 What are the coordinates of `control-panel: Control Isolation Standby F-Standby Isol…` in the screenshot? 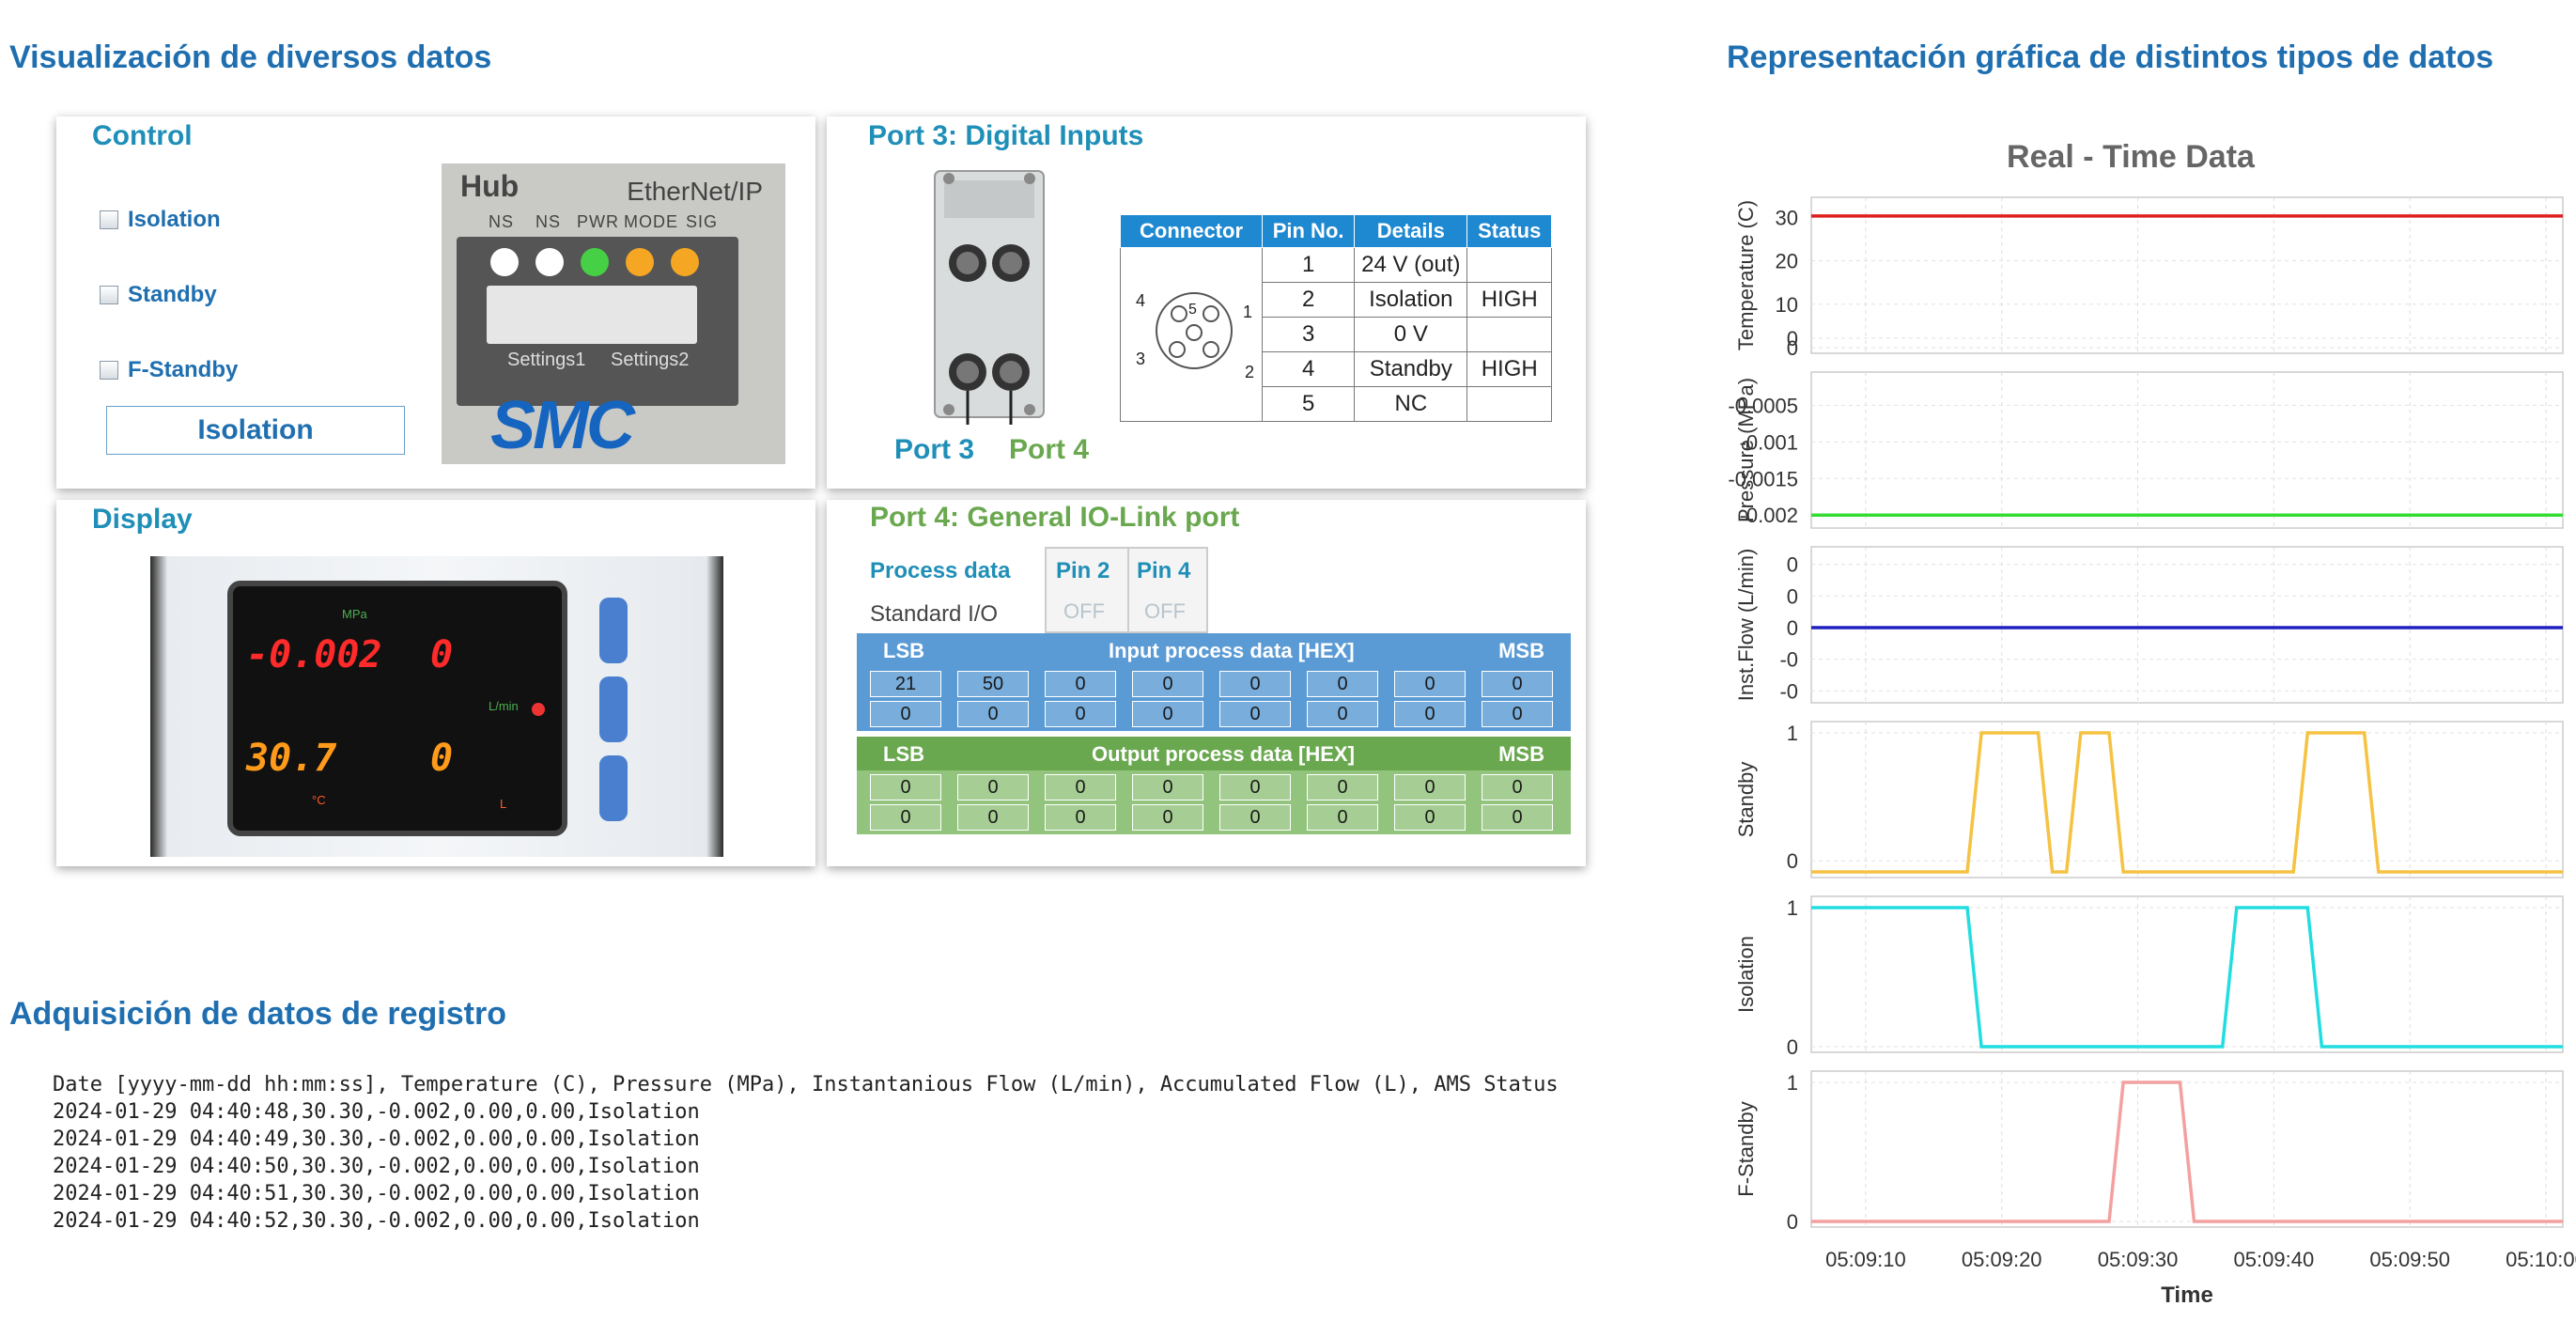 It's located at (436, 303).